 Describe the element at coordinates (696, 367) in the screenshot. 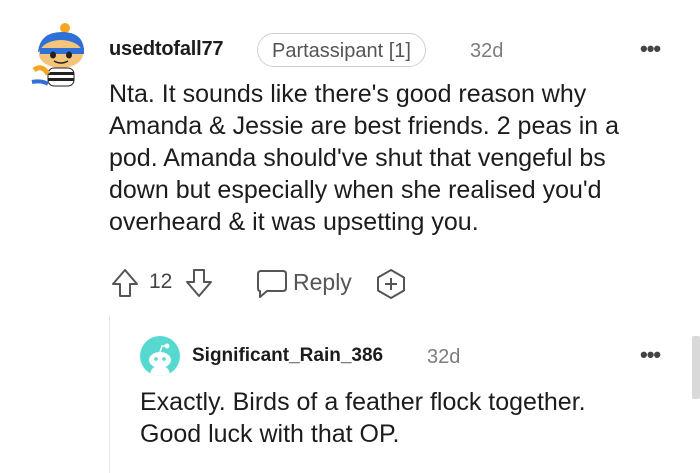

I see `scrollbar` at that location.